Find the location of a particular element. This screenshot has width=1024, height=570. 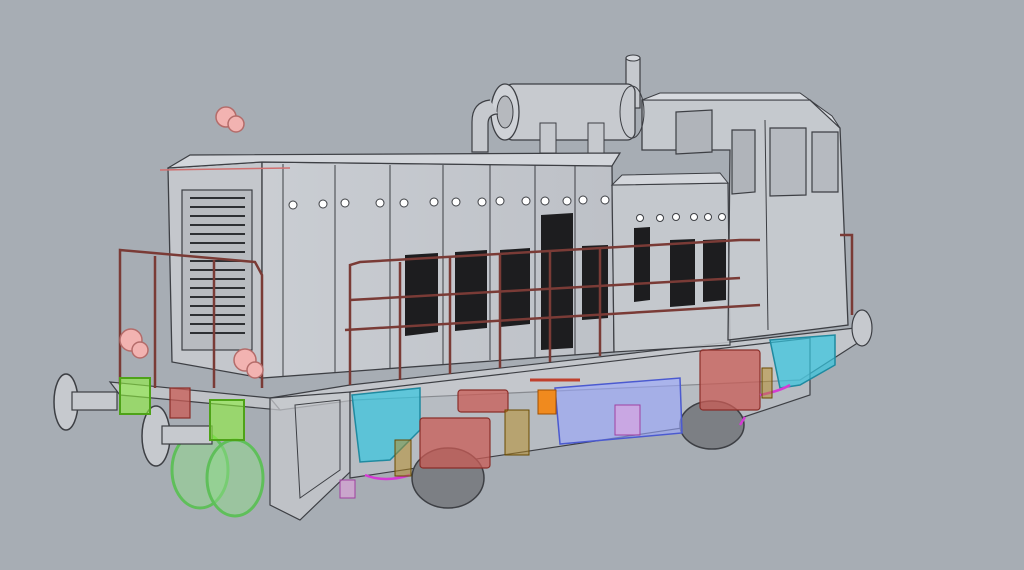

radiator-grille is located at coordinates (217, 270).